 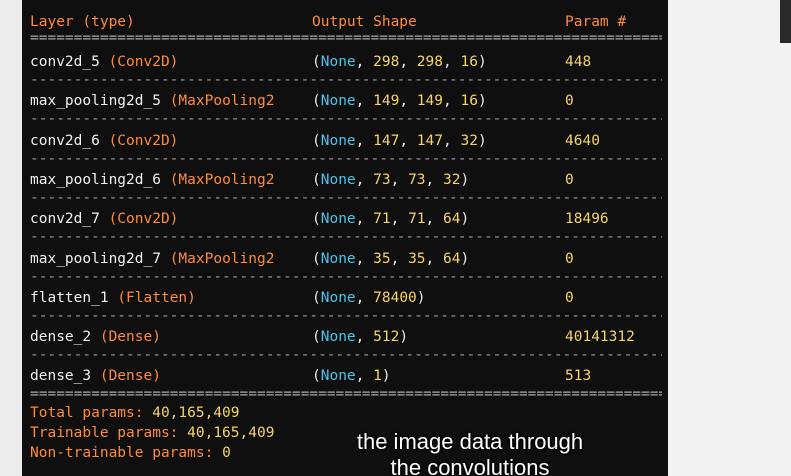 I want to click on layer-name: max_pooling2d_6, so click(x=100, y=180).